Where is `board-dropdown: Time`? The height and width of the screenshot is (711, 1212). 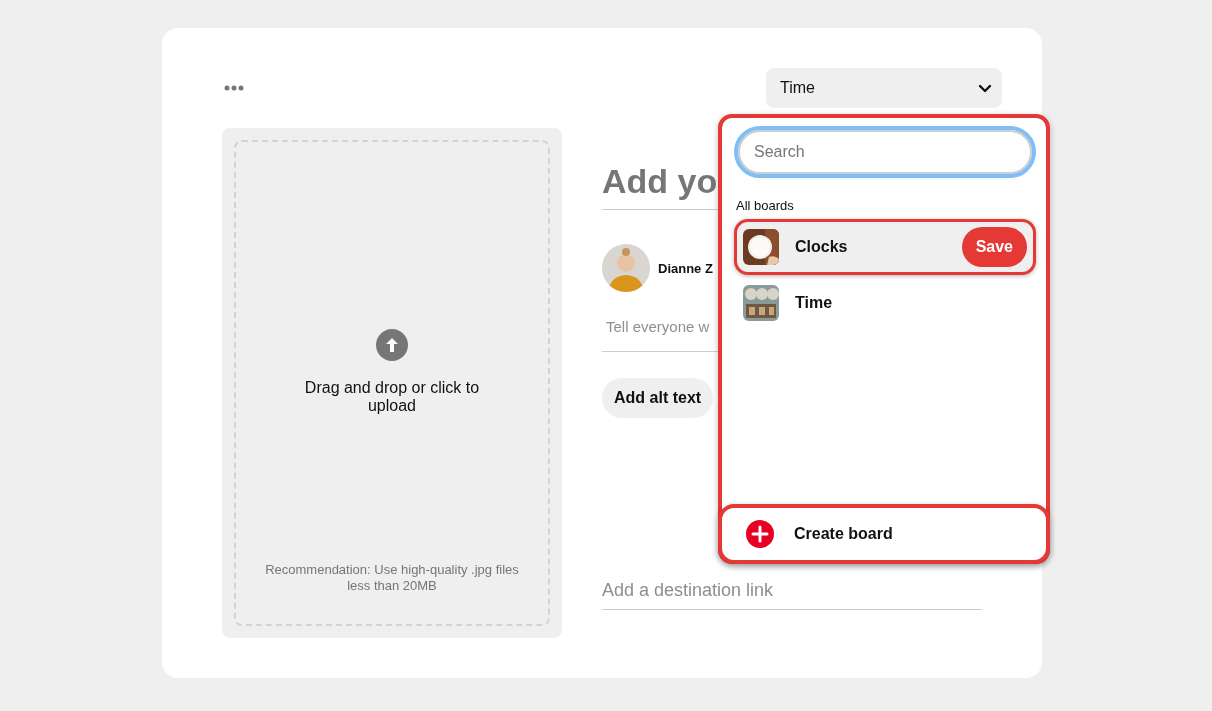 board-dropdown: Time is located at coordinates (884, 88).